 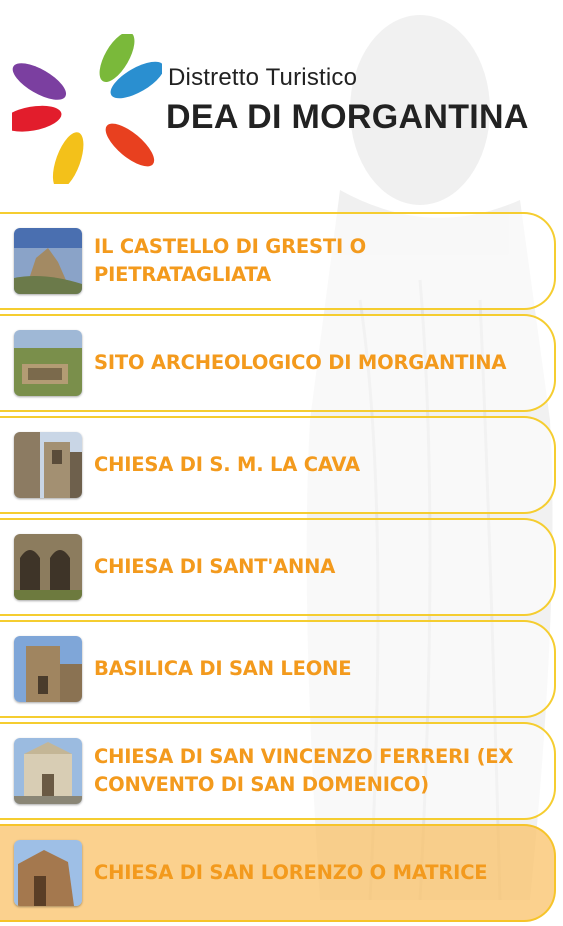 What do you see at coordinates (48, 669) in the screenshot?
I see `basilica-photo-icon` at bounding box center [48, 669].